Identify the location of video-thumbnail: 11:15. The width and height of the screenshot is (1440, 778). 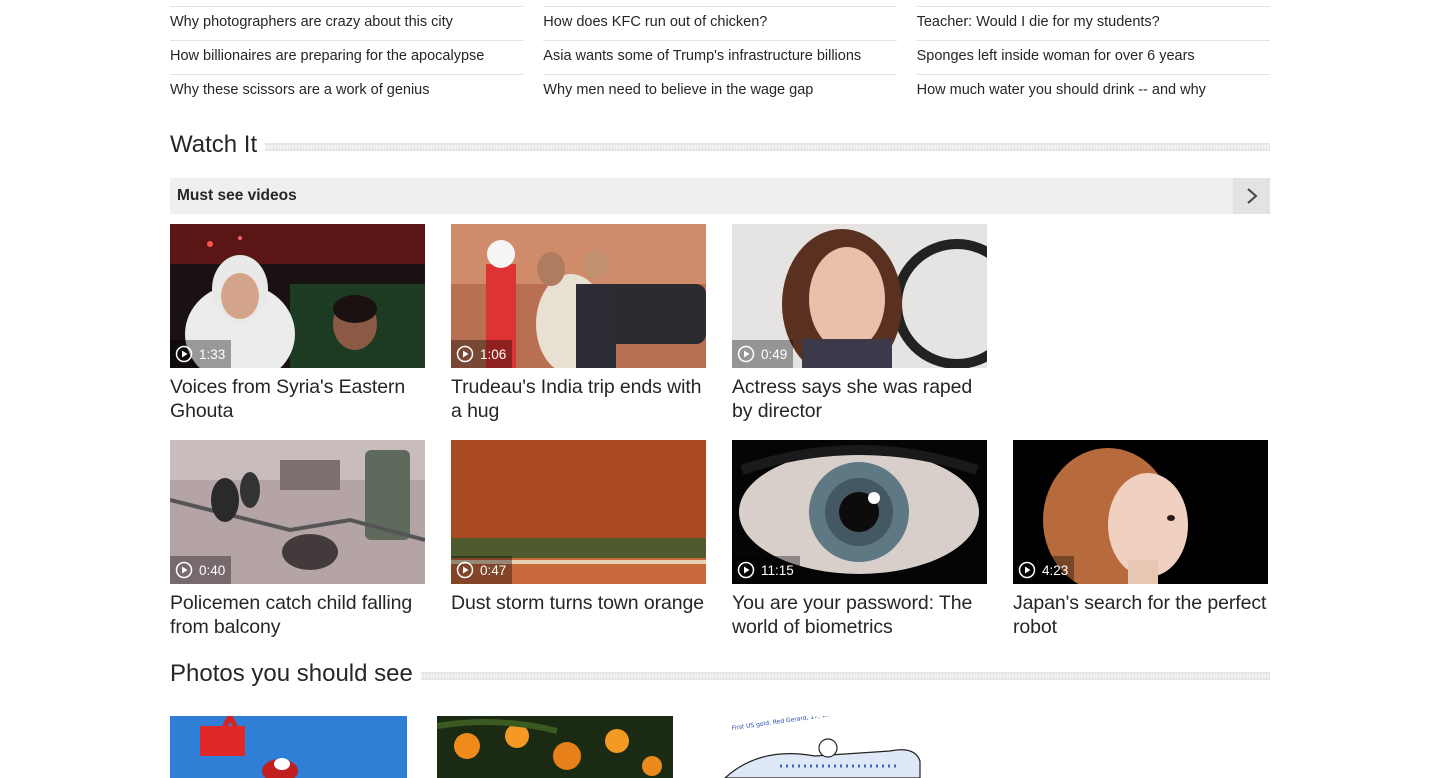
(859, 512).